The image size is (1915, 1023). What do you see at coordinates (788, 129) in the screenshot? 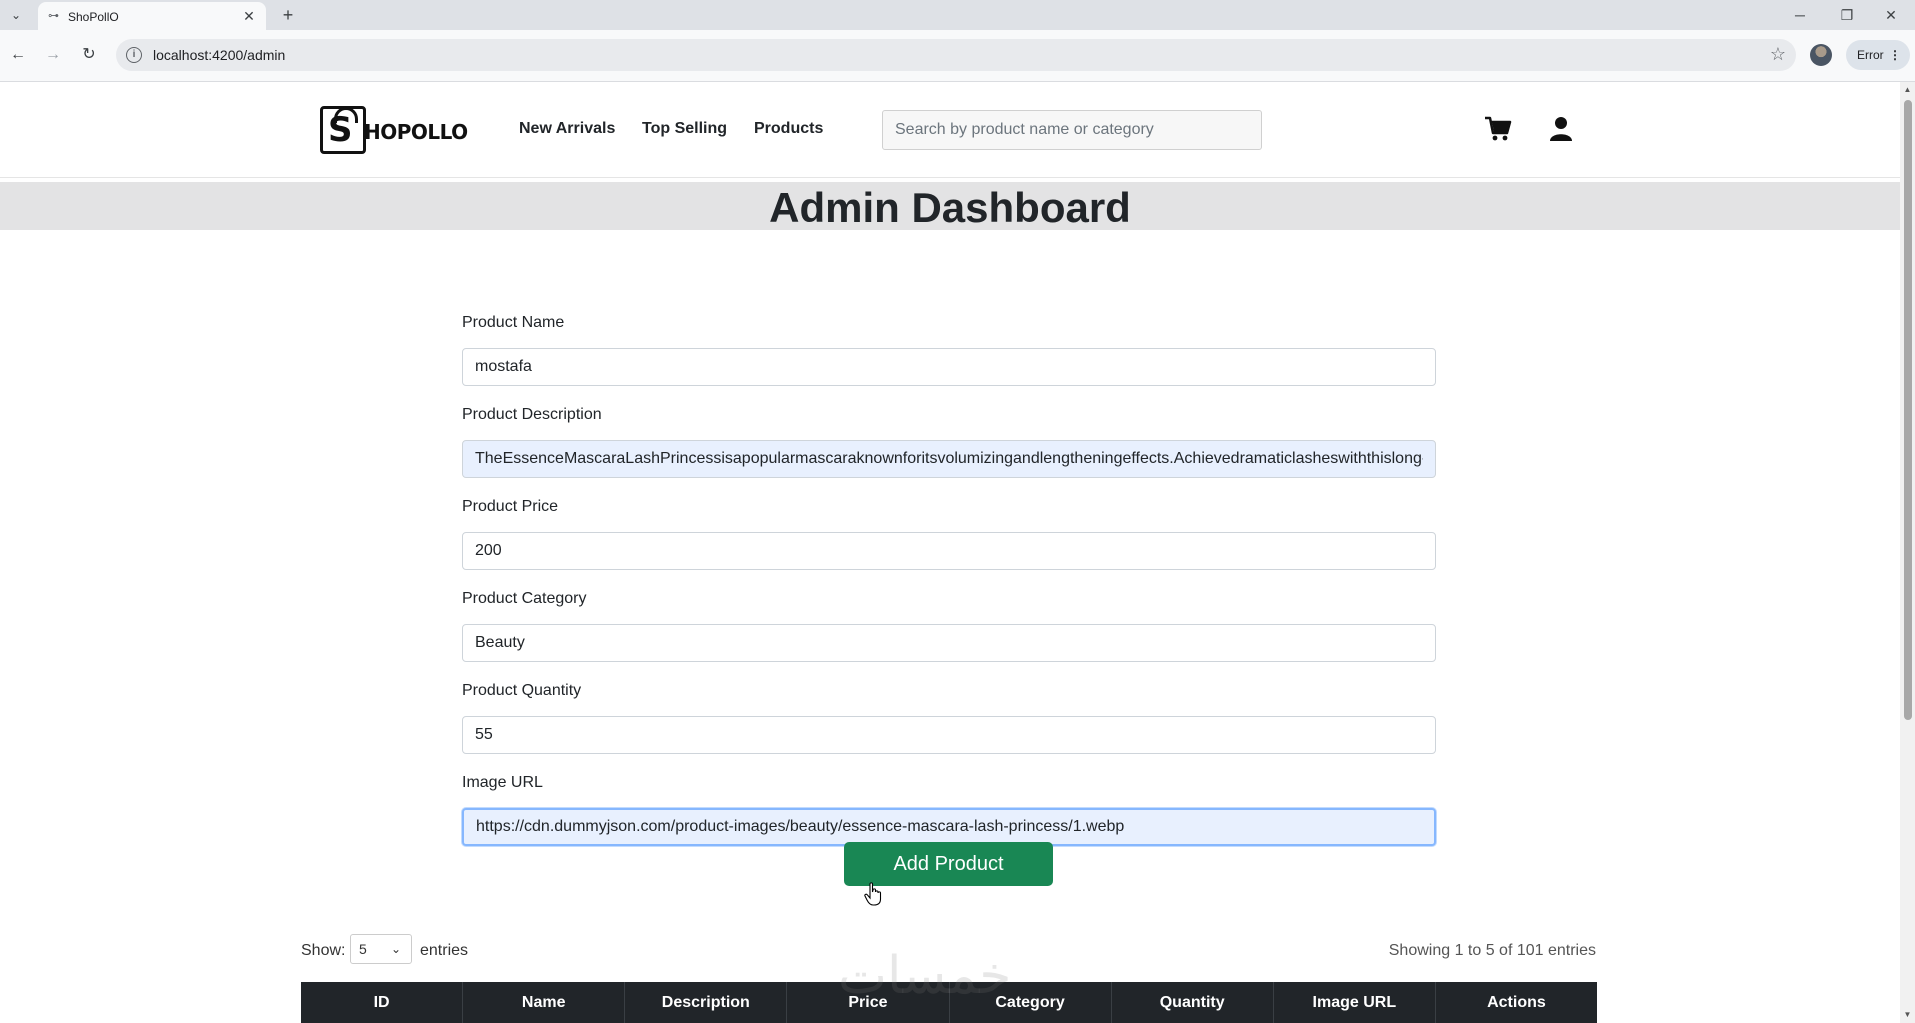
I see `nav-link-products: Products` at bounding box center [788, 129].